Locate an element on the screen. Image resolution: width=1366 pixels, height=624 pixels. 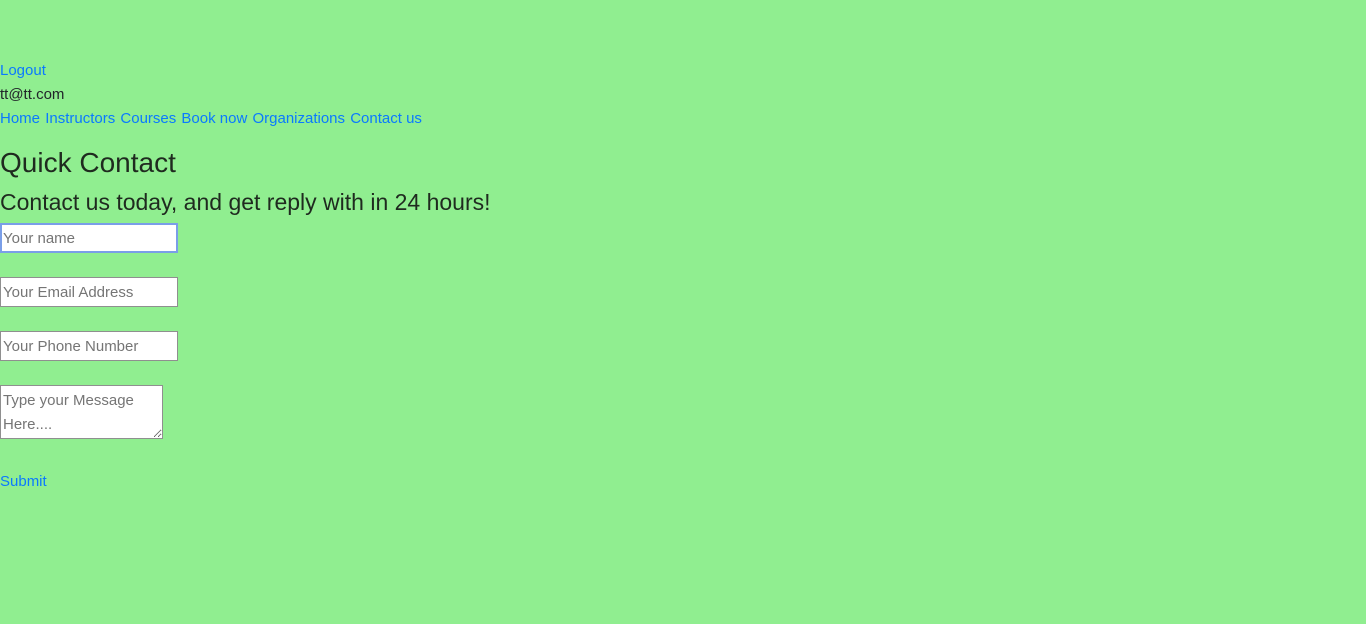
nav-item-courses: Courses is located at coordinates (148, 118).